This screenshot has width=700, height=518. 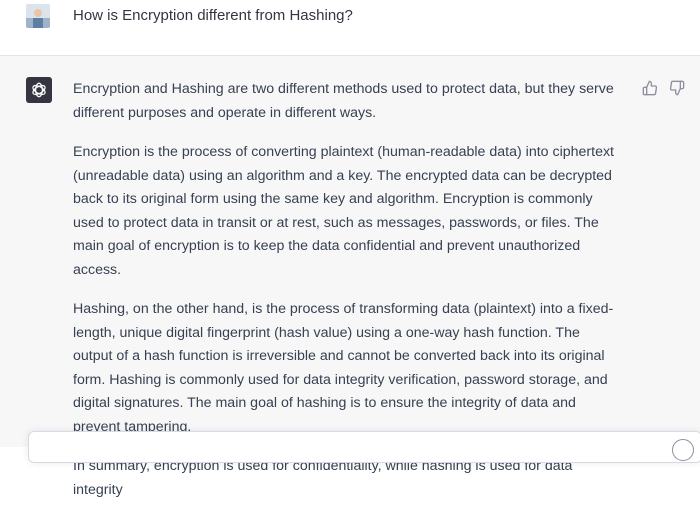 What do you see at coordinates (650, 88) in the screenshot?
I see `thumbs-up-icon` at bounding box center [650, 88].